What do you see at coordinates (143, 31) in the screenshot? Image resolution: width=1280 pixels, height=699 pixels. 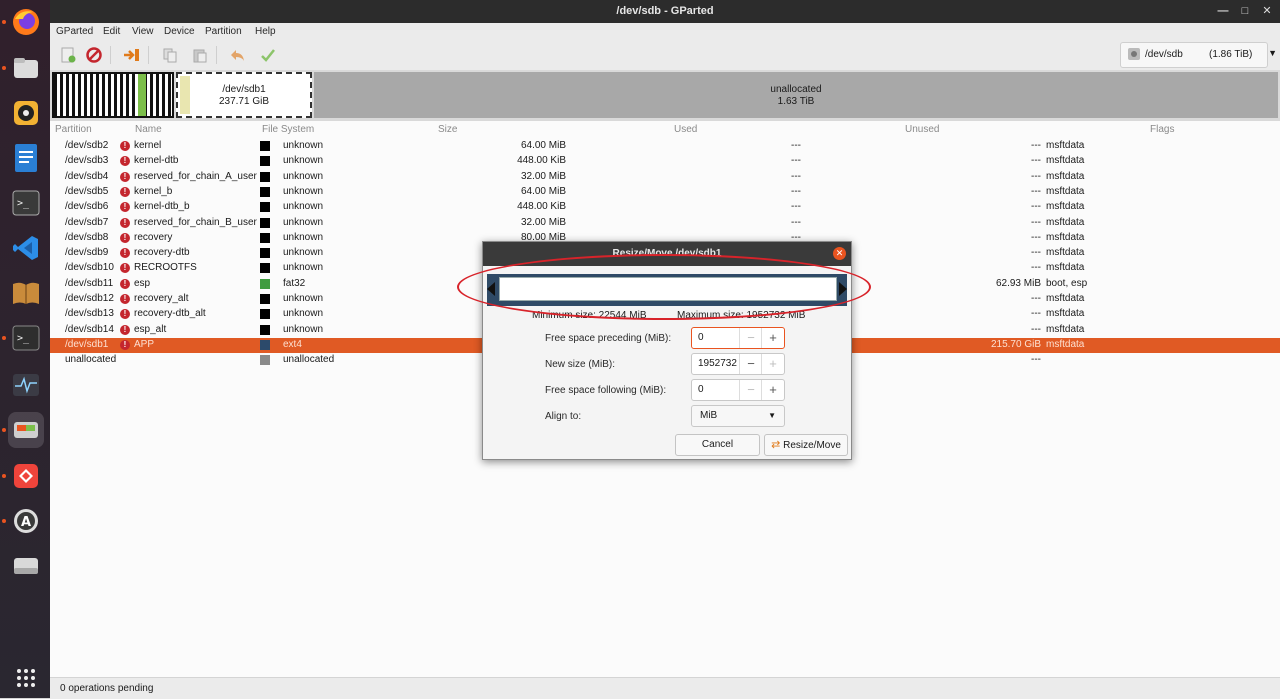 I see `menu-view: View` at bounding box center [143, 31].